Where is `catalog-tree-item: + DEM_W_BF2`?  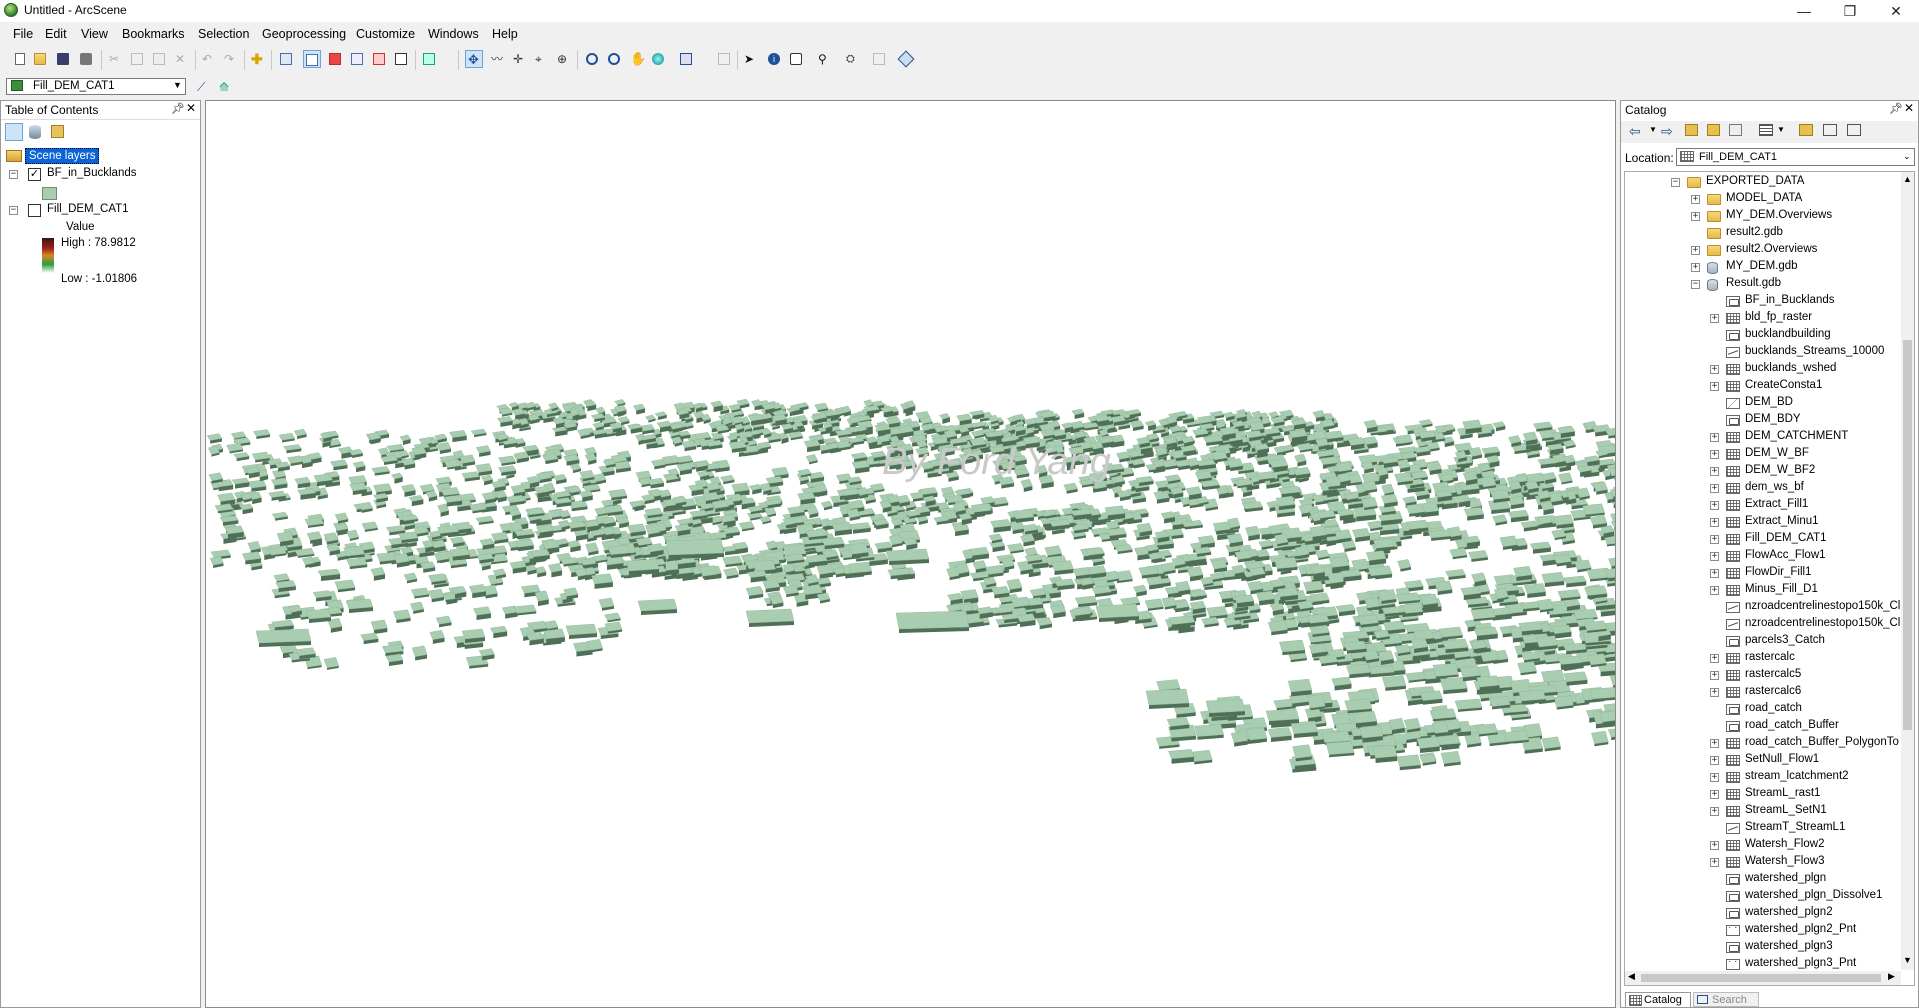 catalog-tree-item: + DEM_W_BF2 is located at coordinates (1763, 471).